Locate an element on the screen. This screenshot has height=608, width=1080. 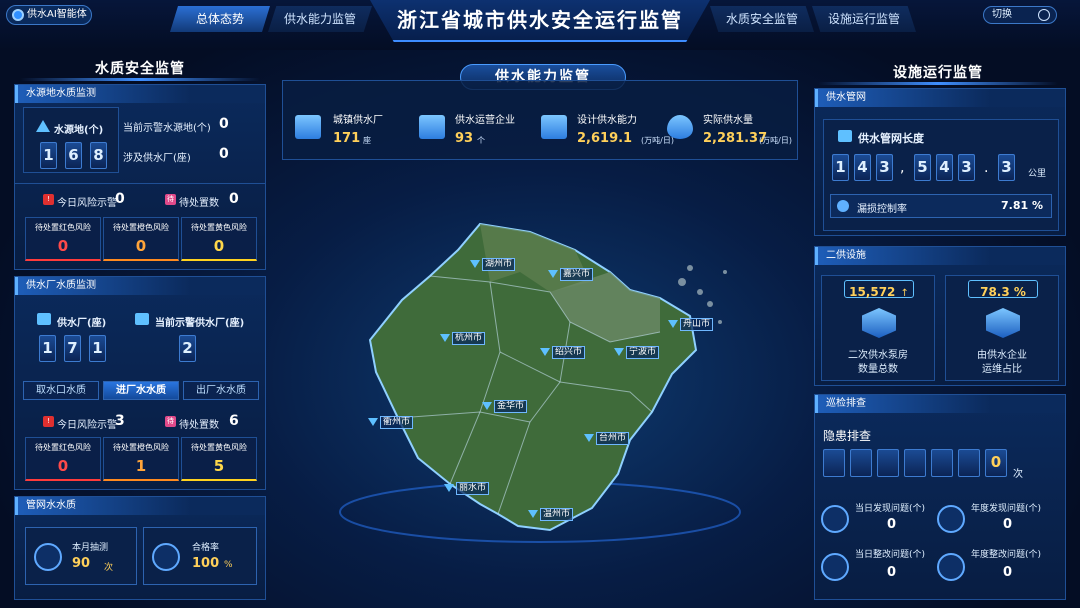
daily-fixed-label: 当日整改问题(个) is located at coordinates (890, 555).